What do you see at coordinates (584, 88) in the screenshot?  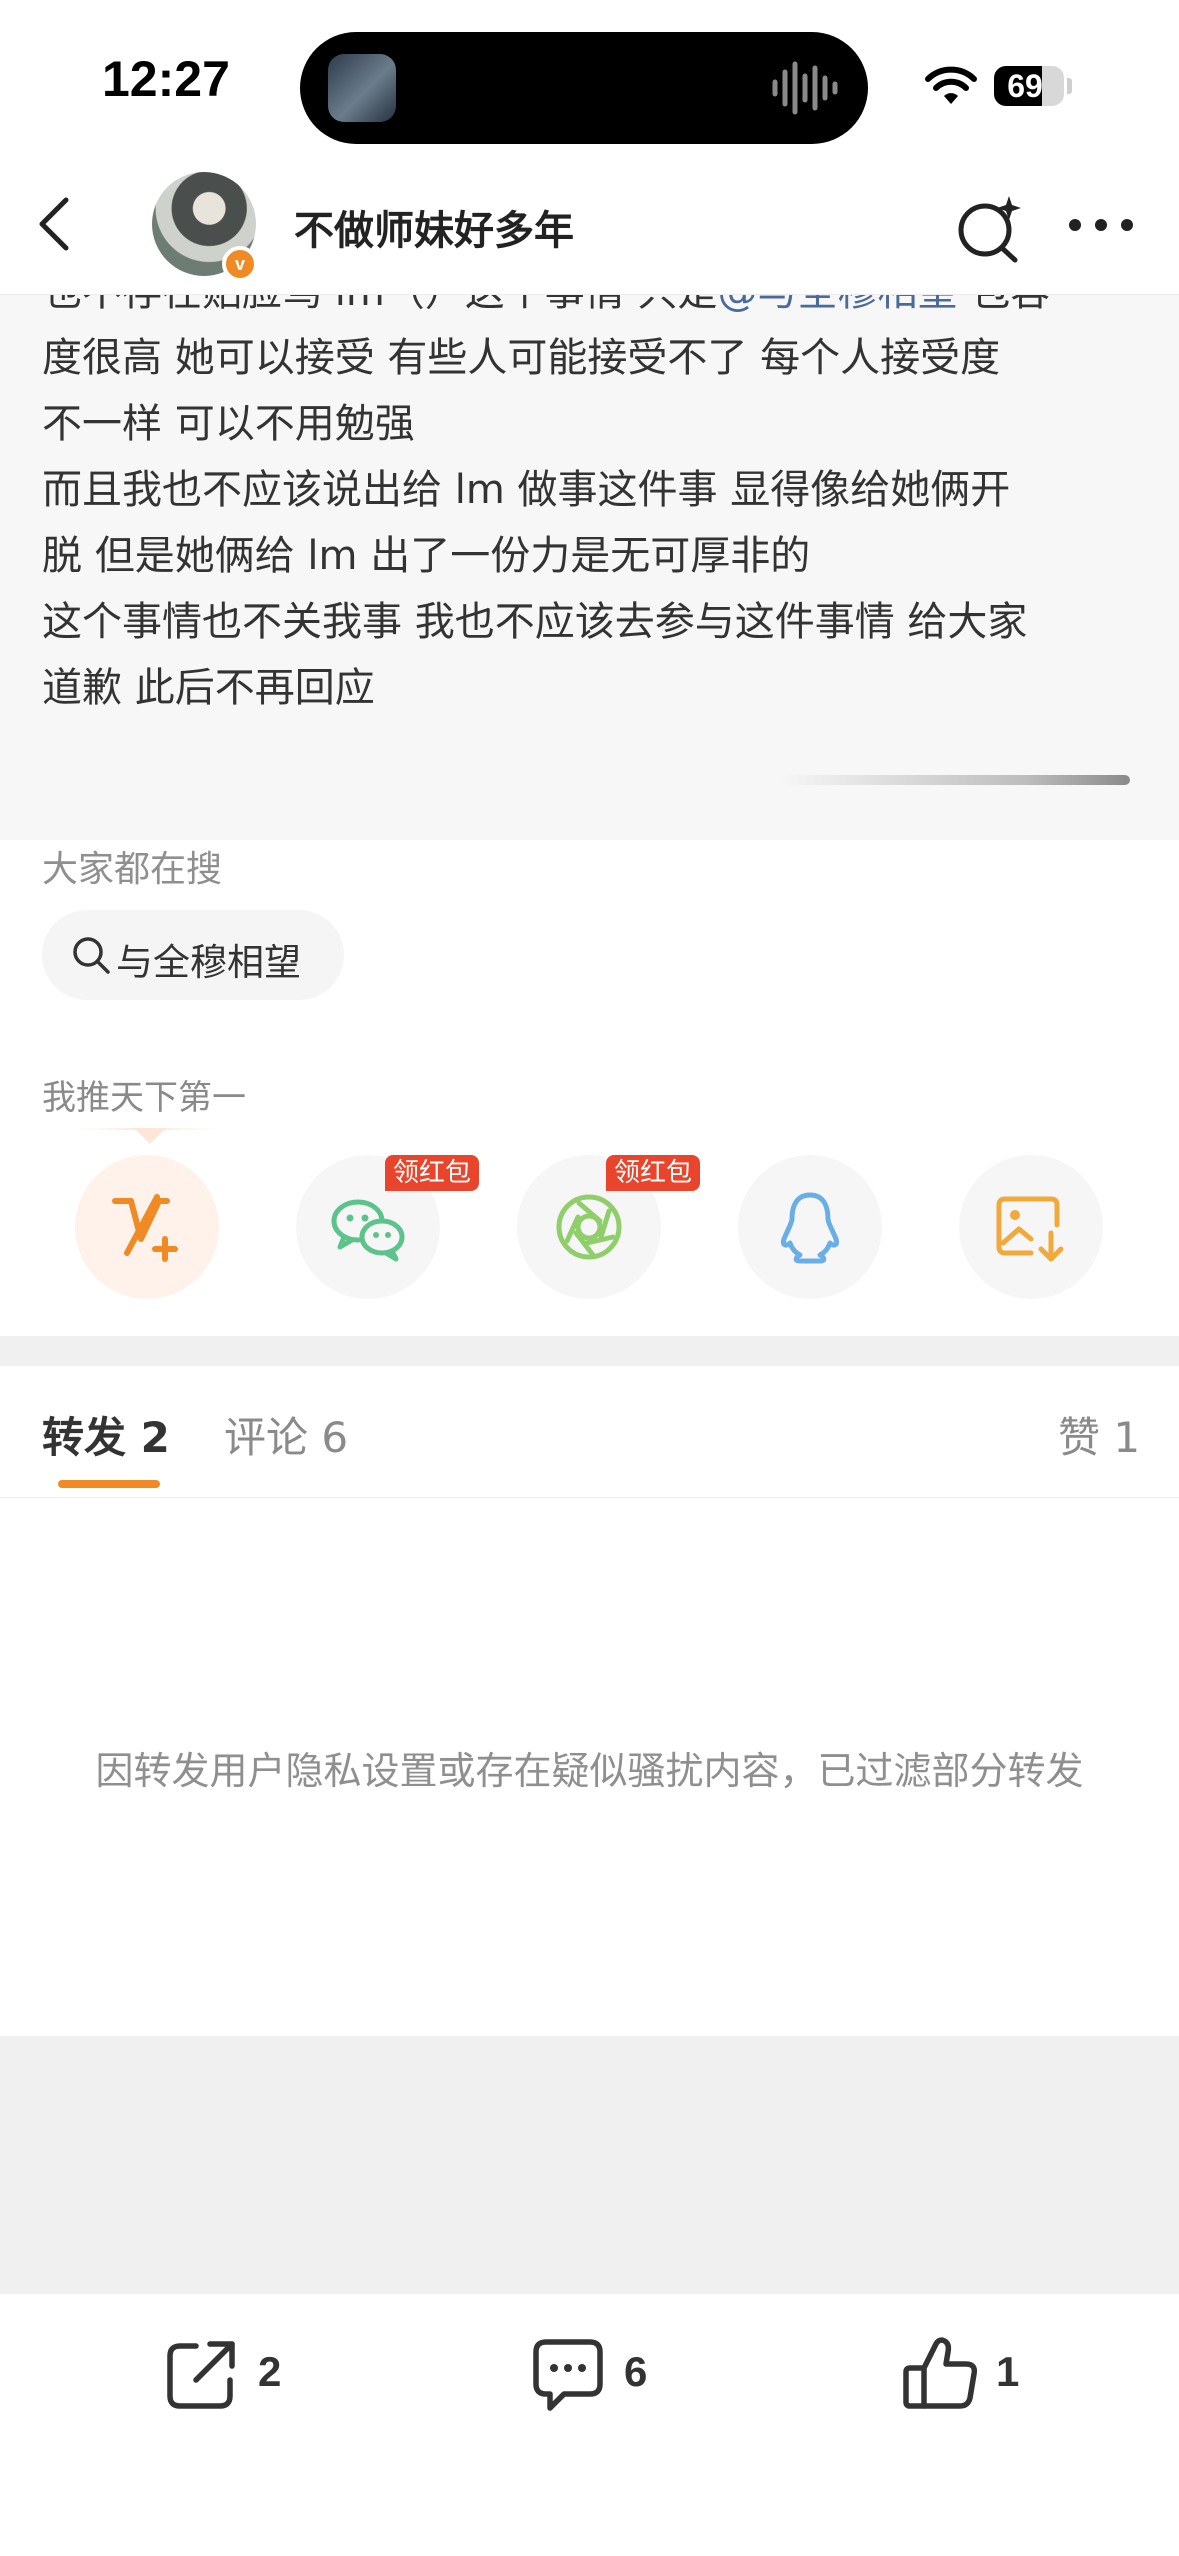 I see `dynamic-island` at bounding box center [584, 88].